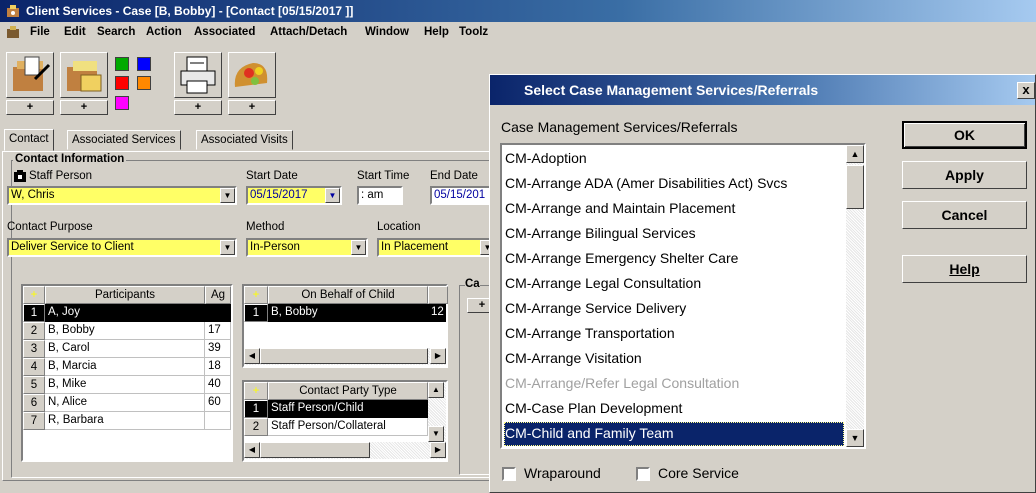 This screenshot has width=1036, height=493. Describe the element at coordinates (348, 409) in the screenshot. I see `contact-party-type: Staff Person/Child` at that location.